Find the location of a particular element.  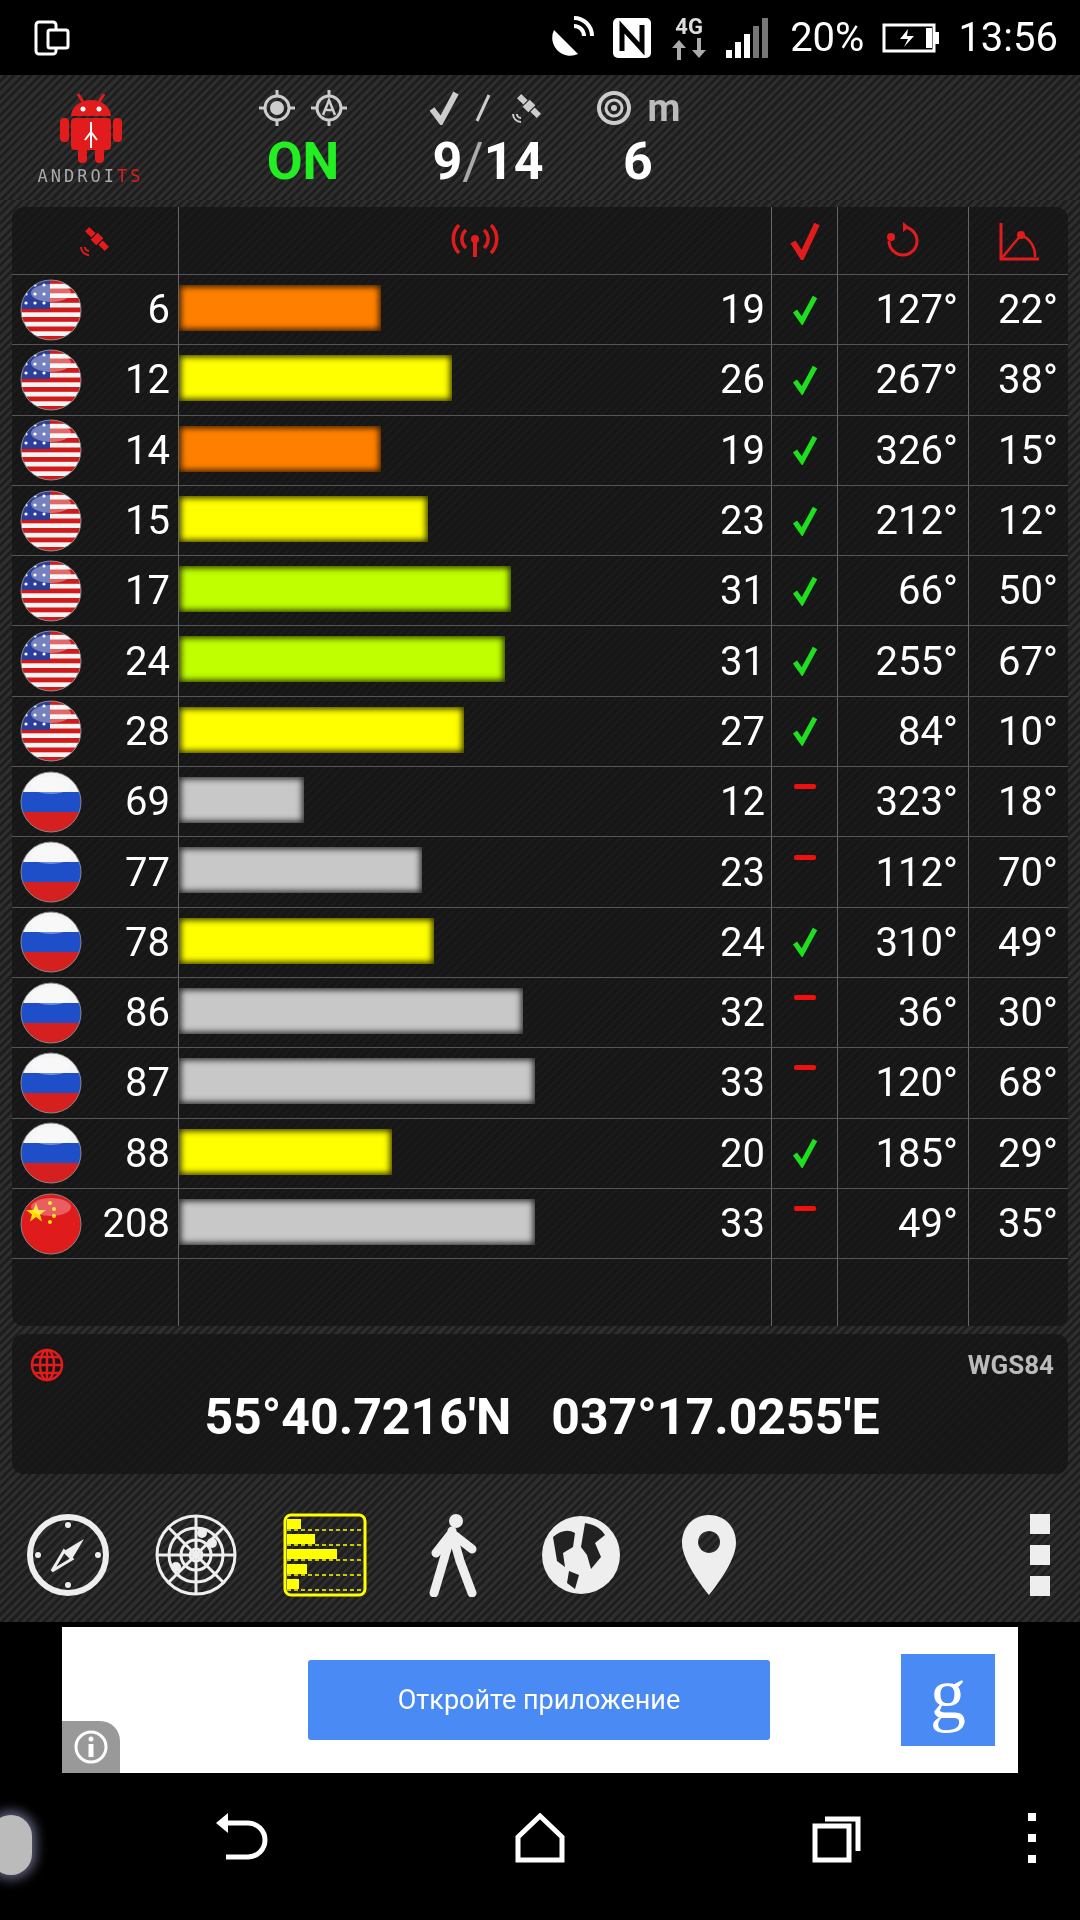

azimuth-value: 255° is located at coordinates (916, 661).